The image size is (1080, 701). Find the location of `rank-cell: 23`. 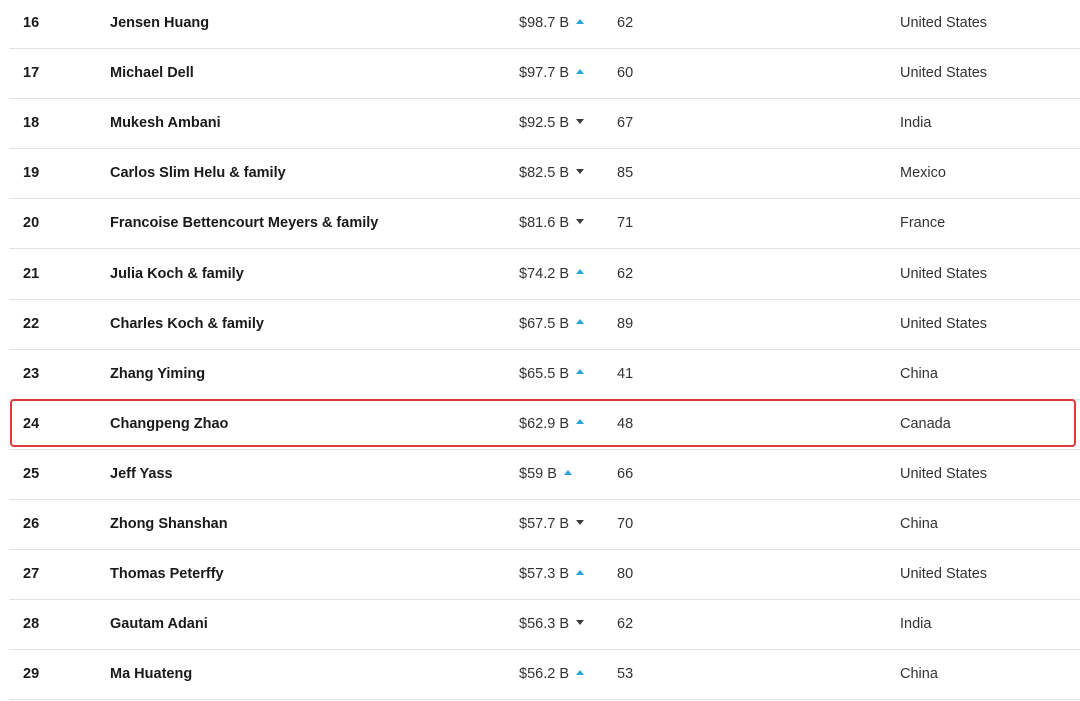

rank-cell: 23 is located at coordinates (31, 373).